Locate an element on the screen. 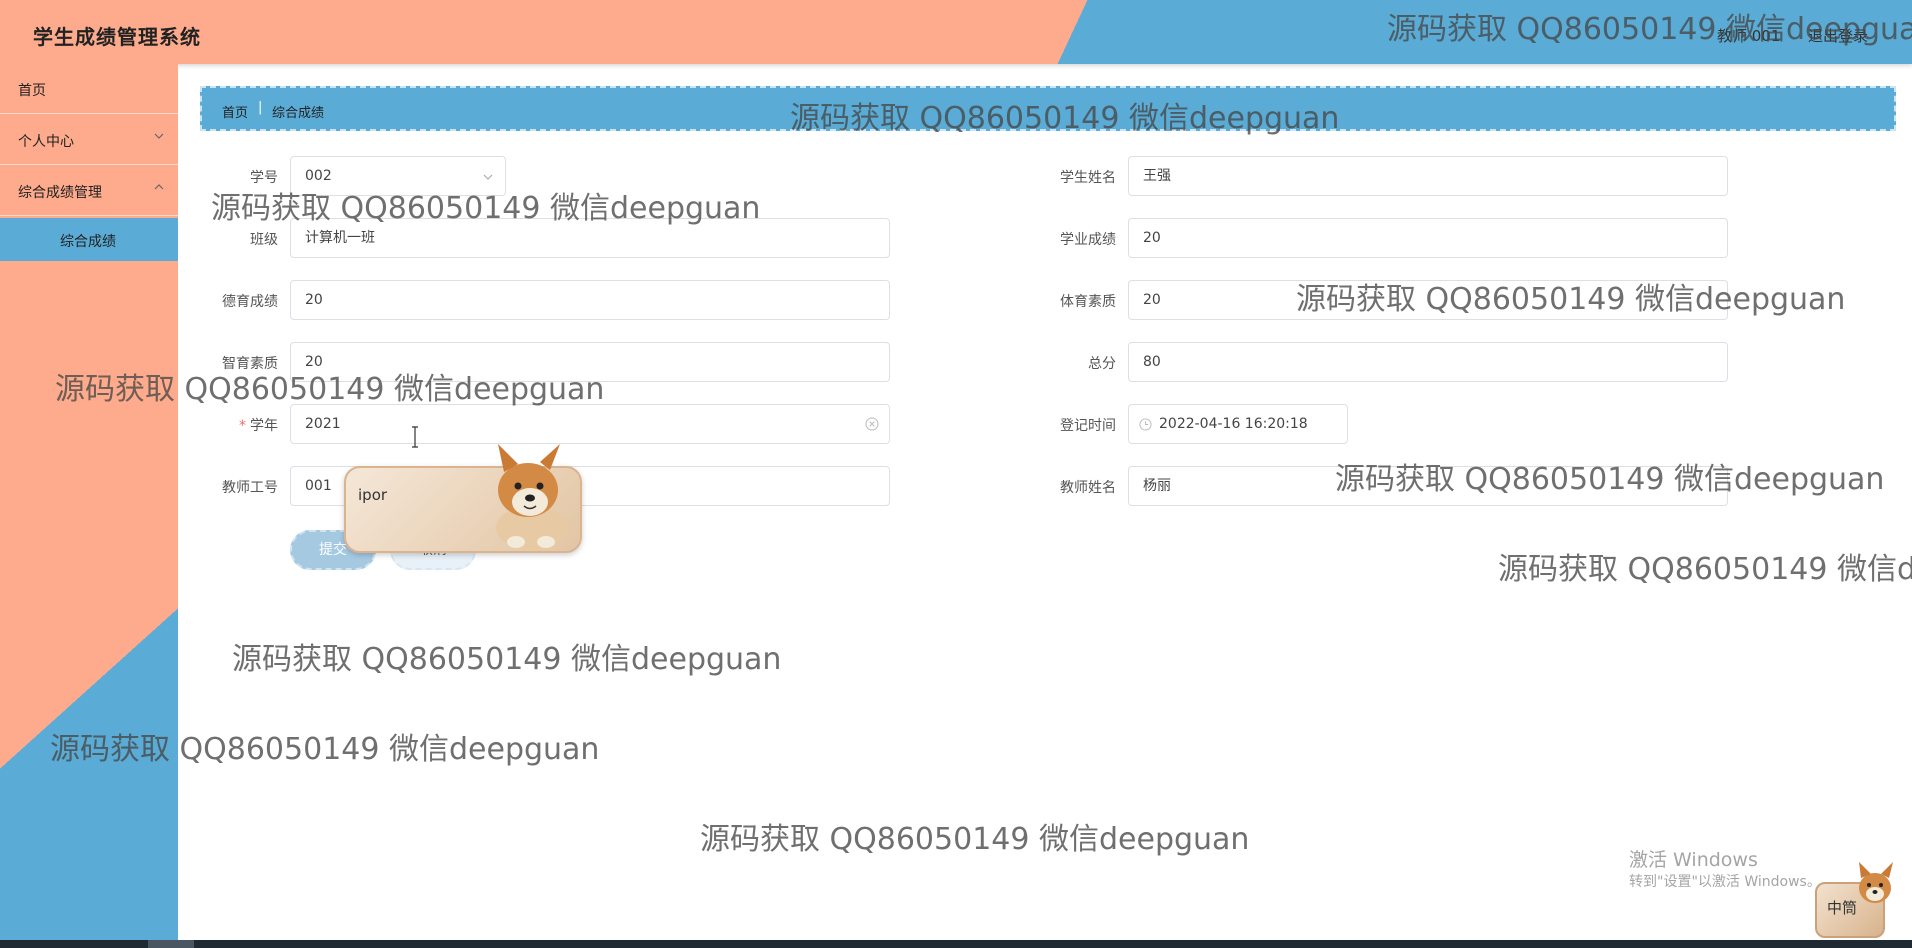  academic-score-input: 20 is located at coordinates (1428, 238).